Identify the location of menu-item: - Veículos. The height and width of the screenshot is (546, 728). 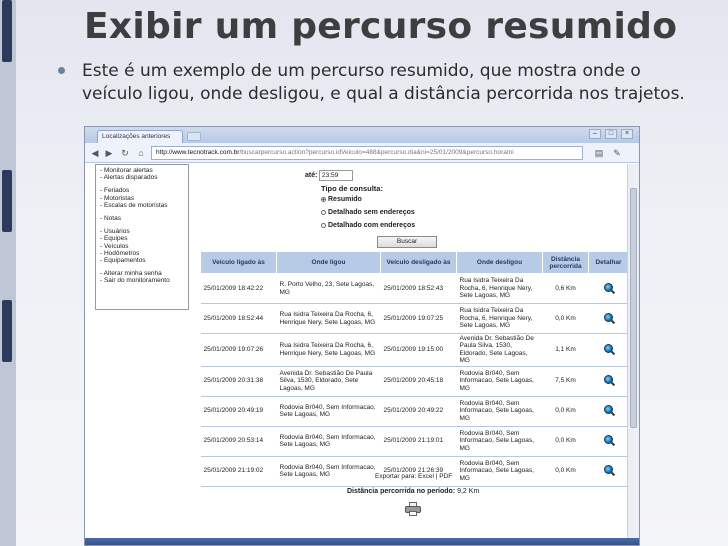
(142, 246).